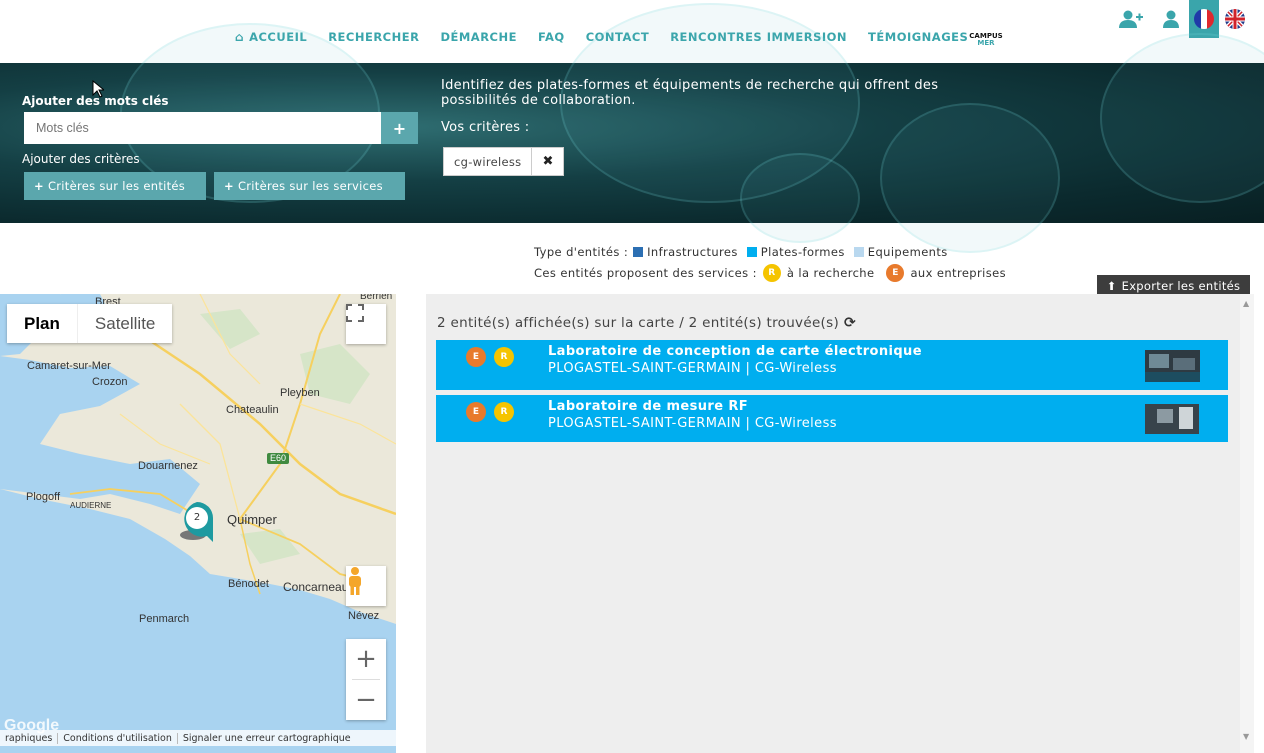 Image resolution: width=1264 pixels, height=753 pixels. What do you see at coordinates (355, 313) in the screenshot?
I see `fullscreen-icon` at bounding box center [355, 313].